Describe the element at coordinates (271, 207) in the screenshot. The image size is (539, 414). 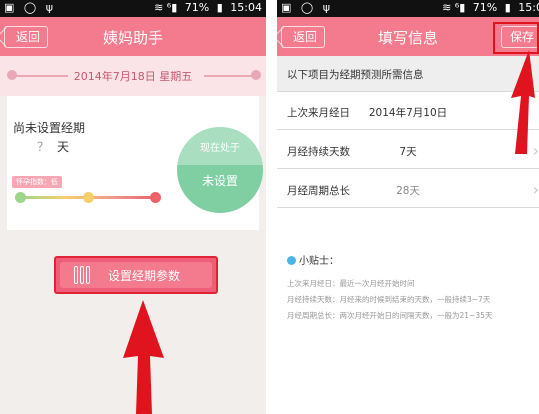
I see `screen-divider` at that location.